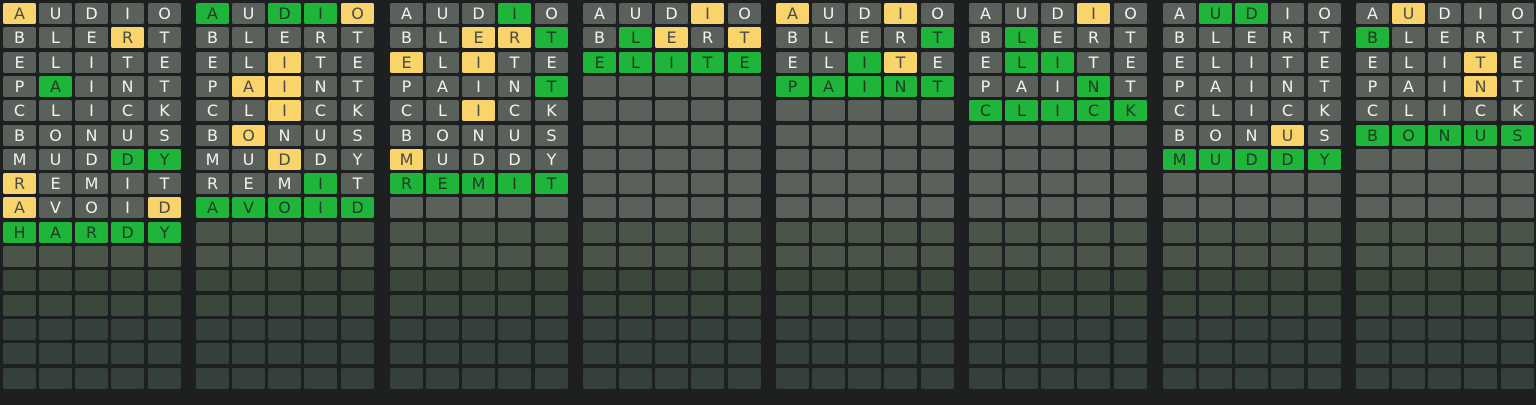 The height and width of the screenshot is (405, 1536). What do you see at coordinates (287, 183) in the screenshot?
I see `guess-row: REMIT` at bounding box center [287, 183].